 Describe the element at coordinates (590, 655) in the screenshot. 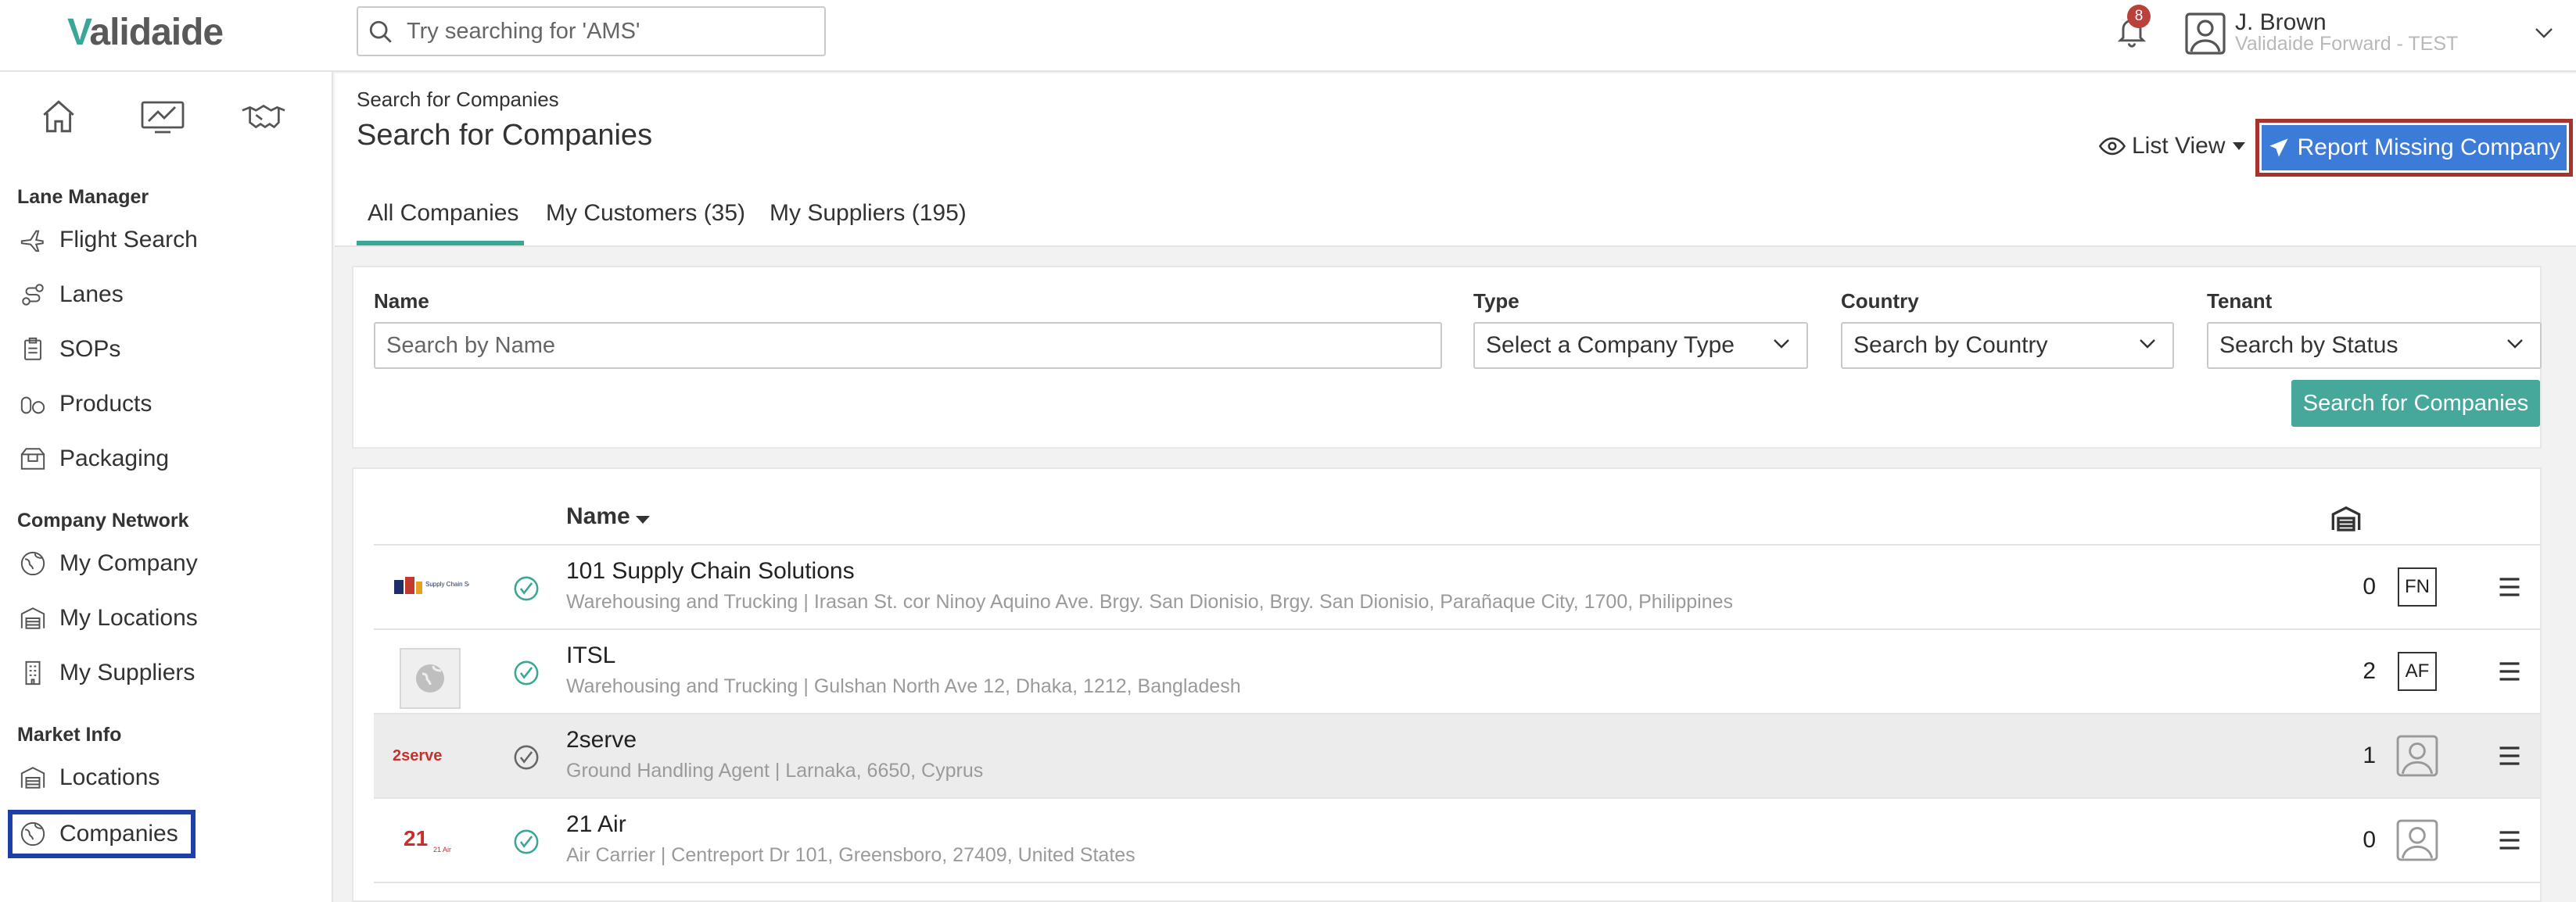

I see `company-name: ITSL` at that location.